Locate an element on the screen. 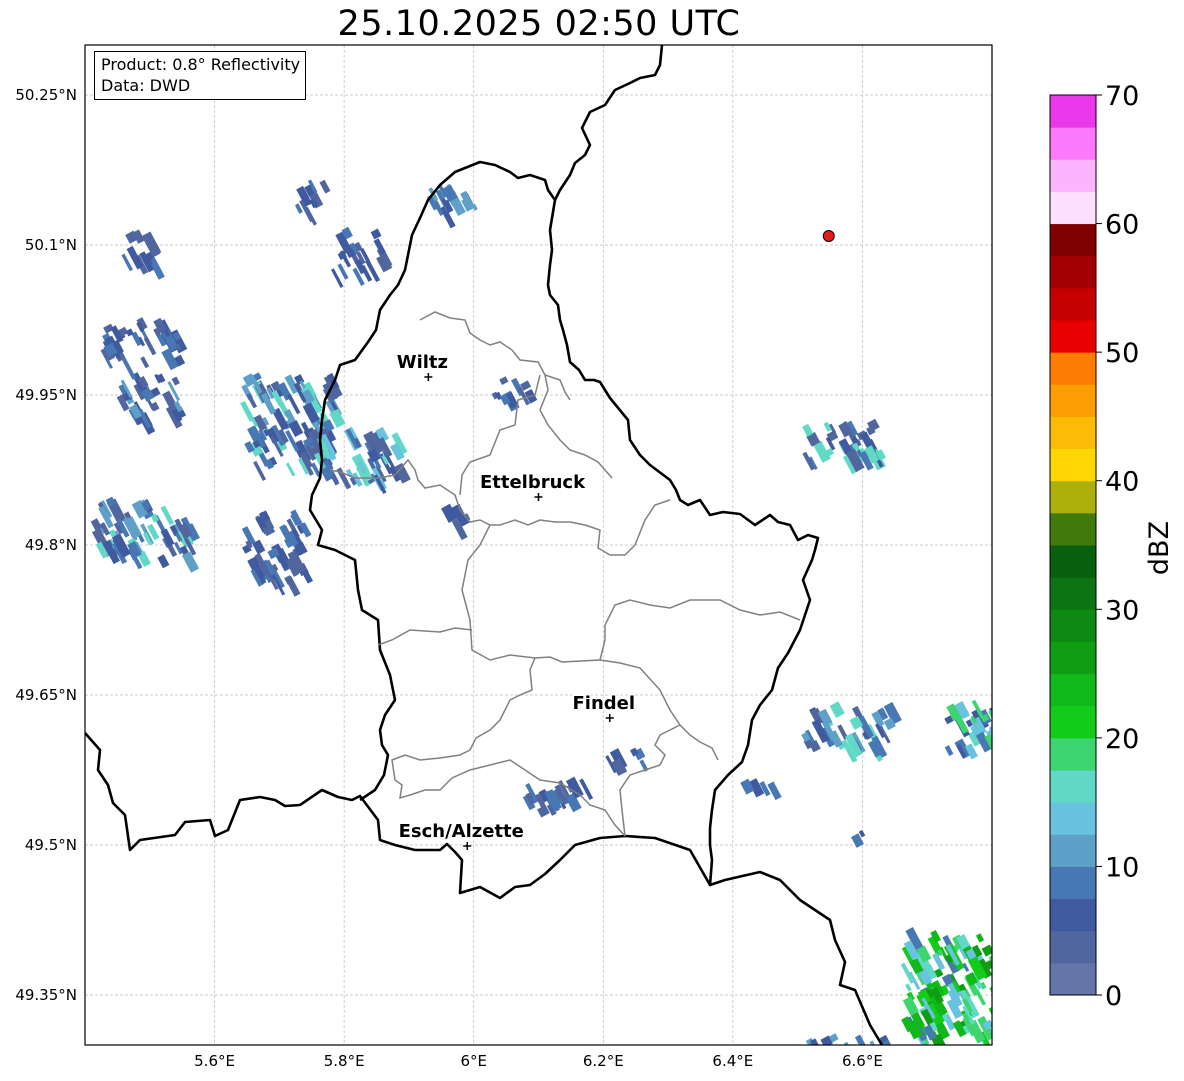 The image size is (1184, 1081). lon-tick-label: 6°E is located at coordinates (473, 1061).